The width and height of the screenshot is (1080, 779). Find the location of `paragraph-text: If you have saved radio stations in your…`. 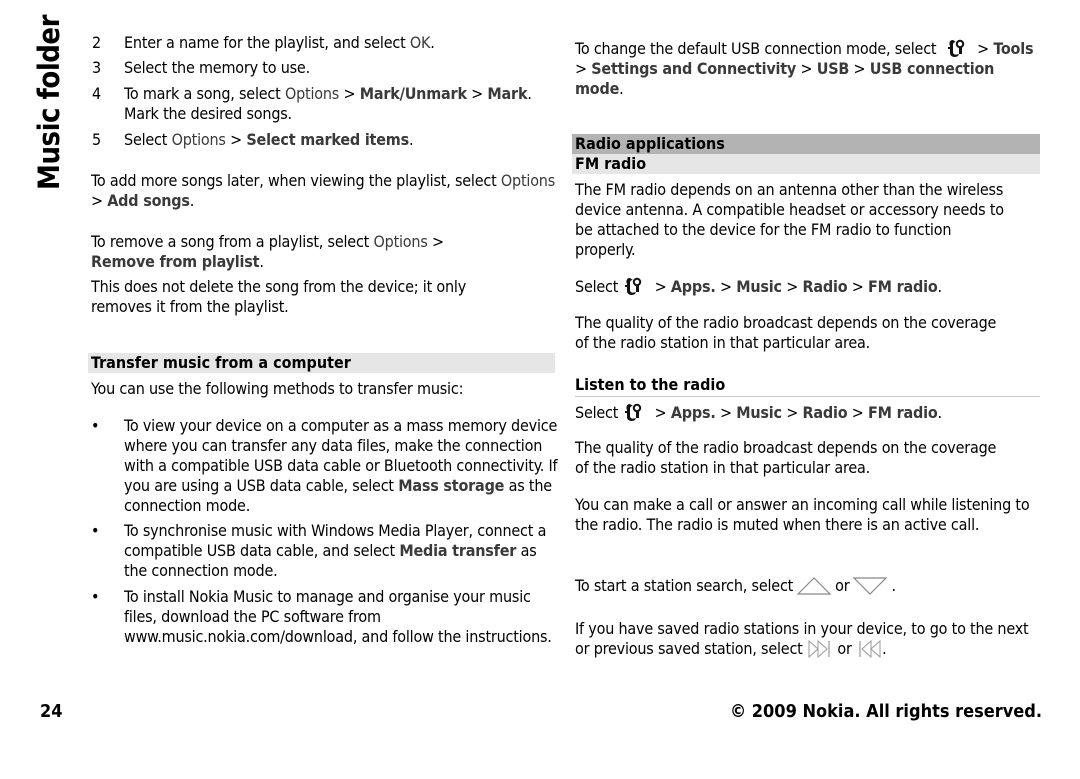

paragraph-text: If you have saved radio stations in your… is located at coordinates (802, 638).